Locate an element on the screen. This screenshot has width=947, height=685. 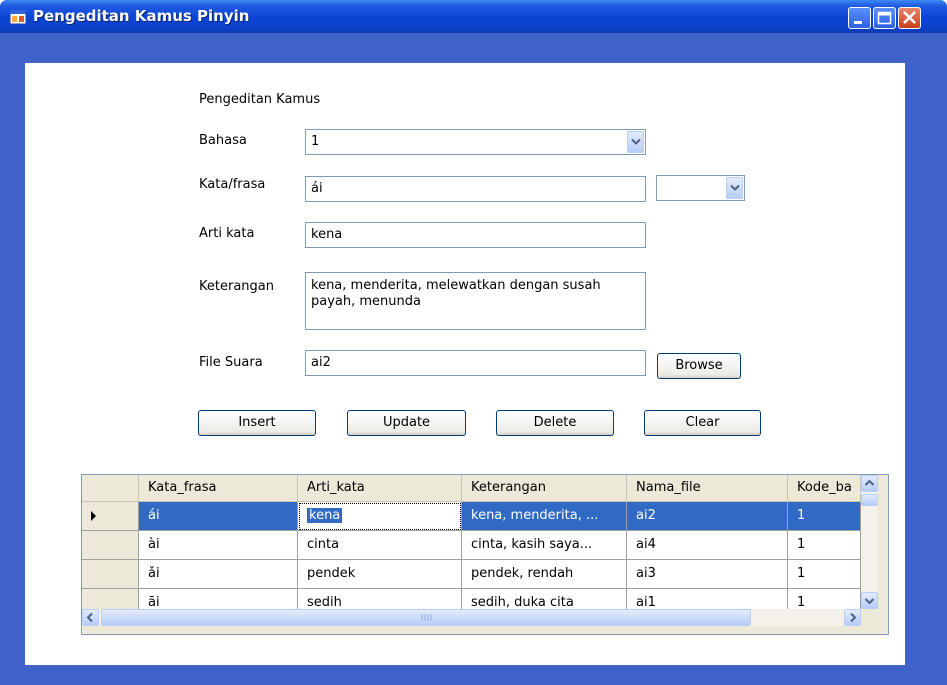
grid-corner-header is located at coordinates (110, 488).